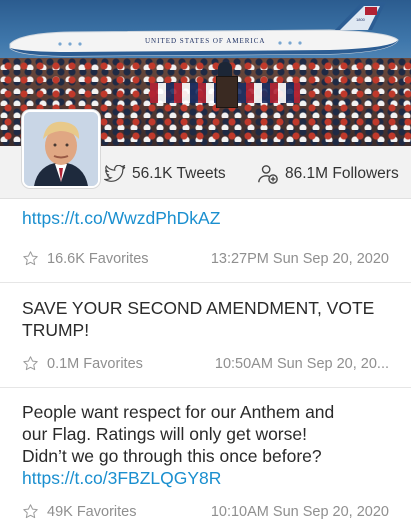 The image size is (411, 521). Describe the element at coordinates (227, 92) in the screenshot. I see `podium` at that location.